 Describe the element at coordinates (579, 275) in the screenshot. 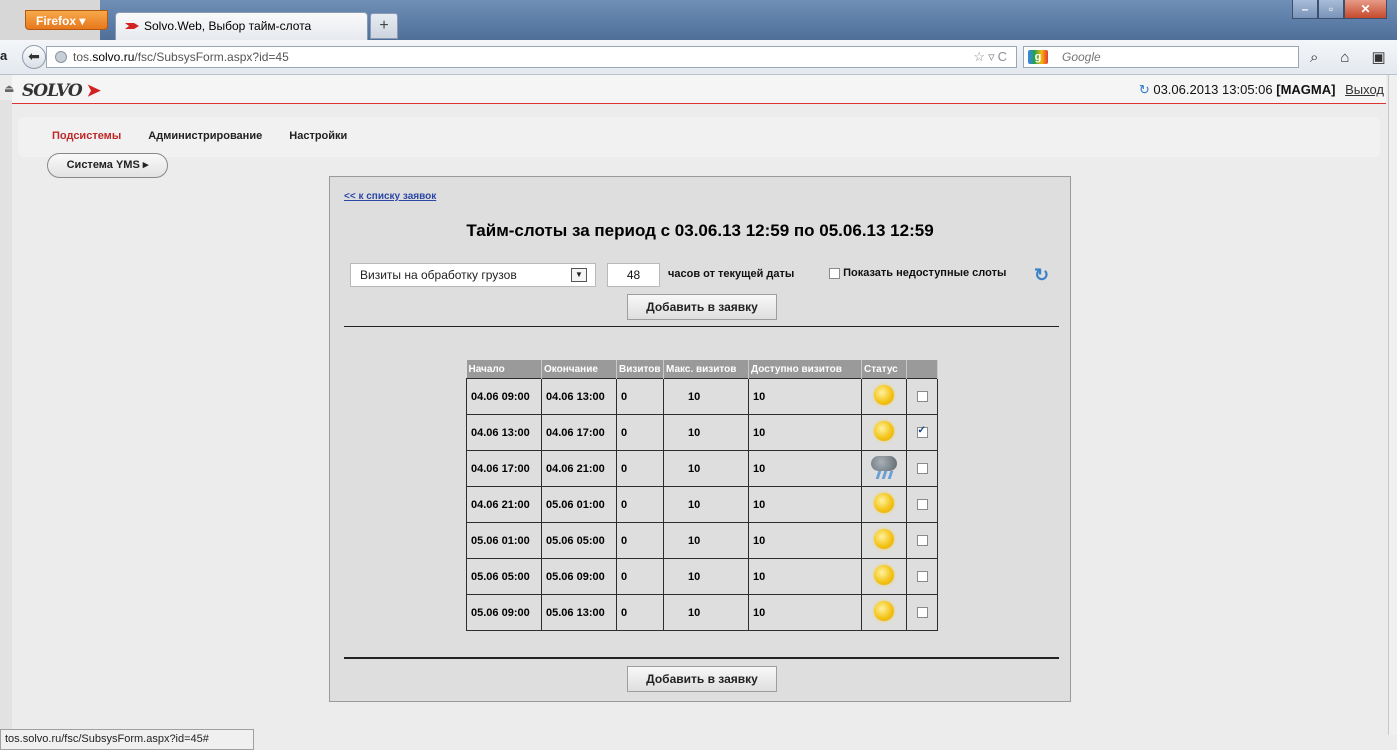

I see `chevron-down-icon: ▼` at that location.